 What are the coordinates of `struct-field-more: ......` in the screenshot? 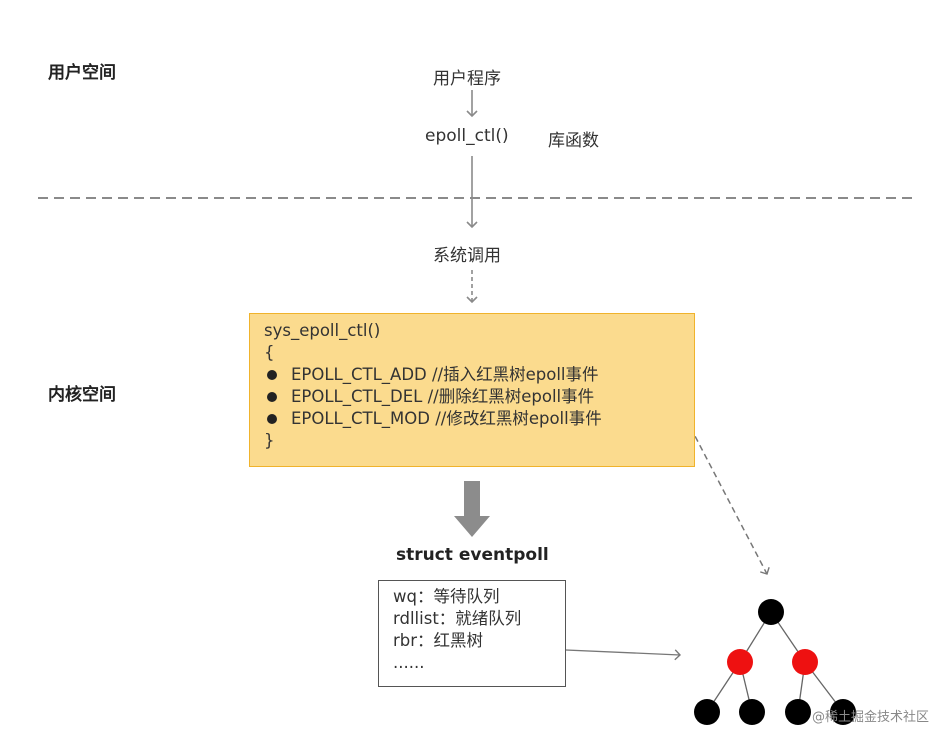 It's located at (409, 662).